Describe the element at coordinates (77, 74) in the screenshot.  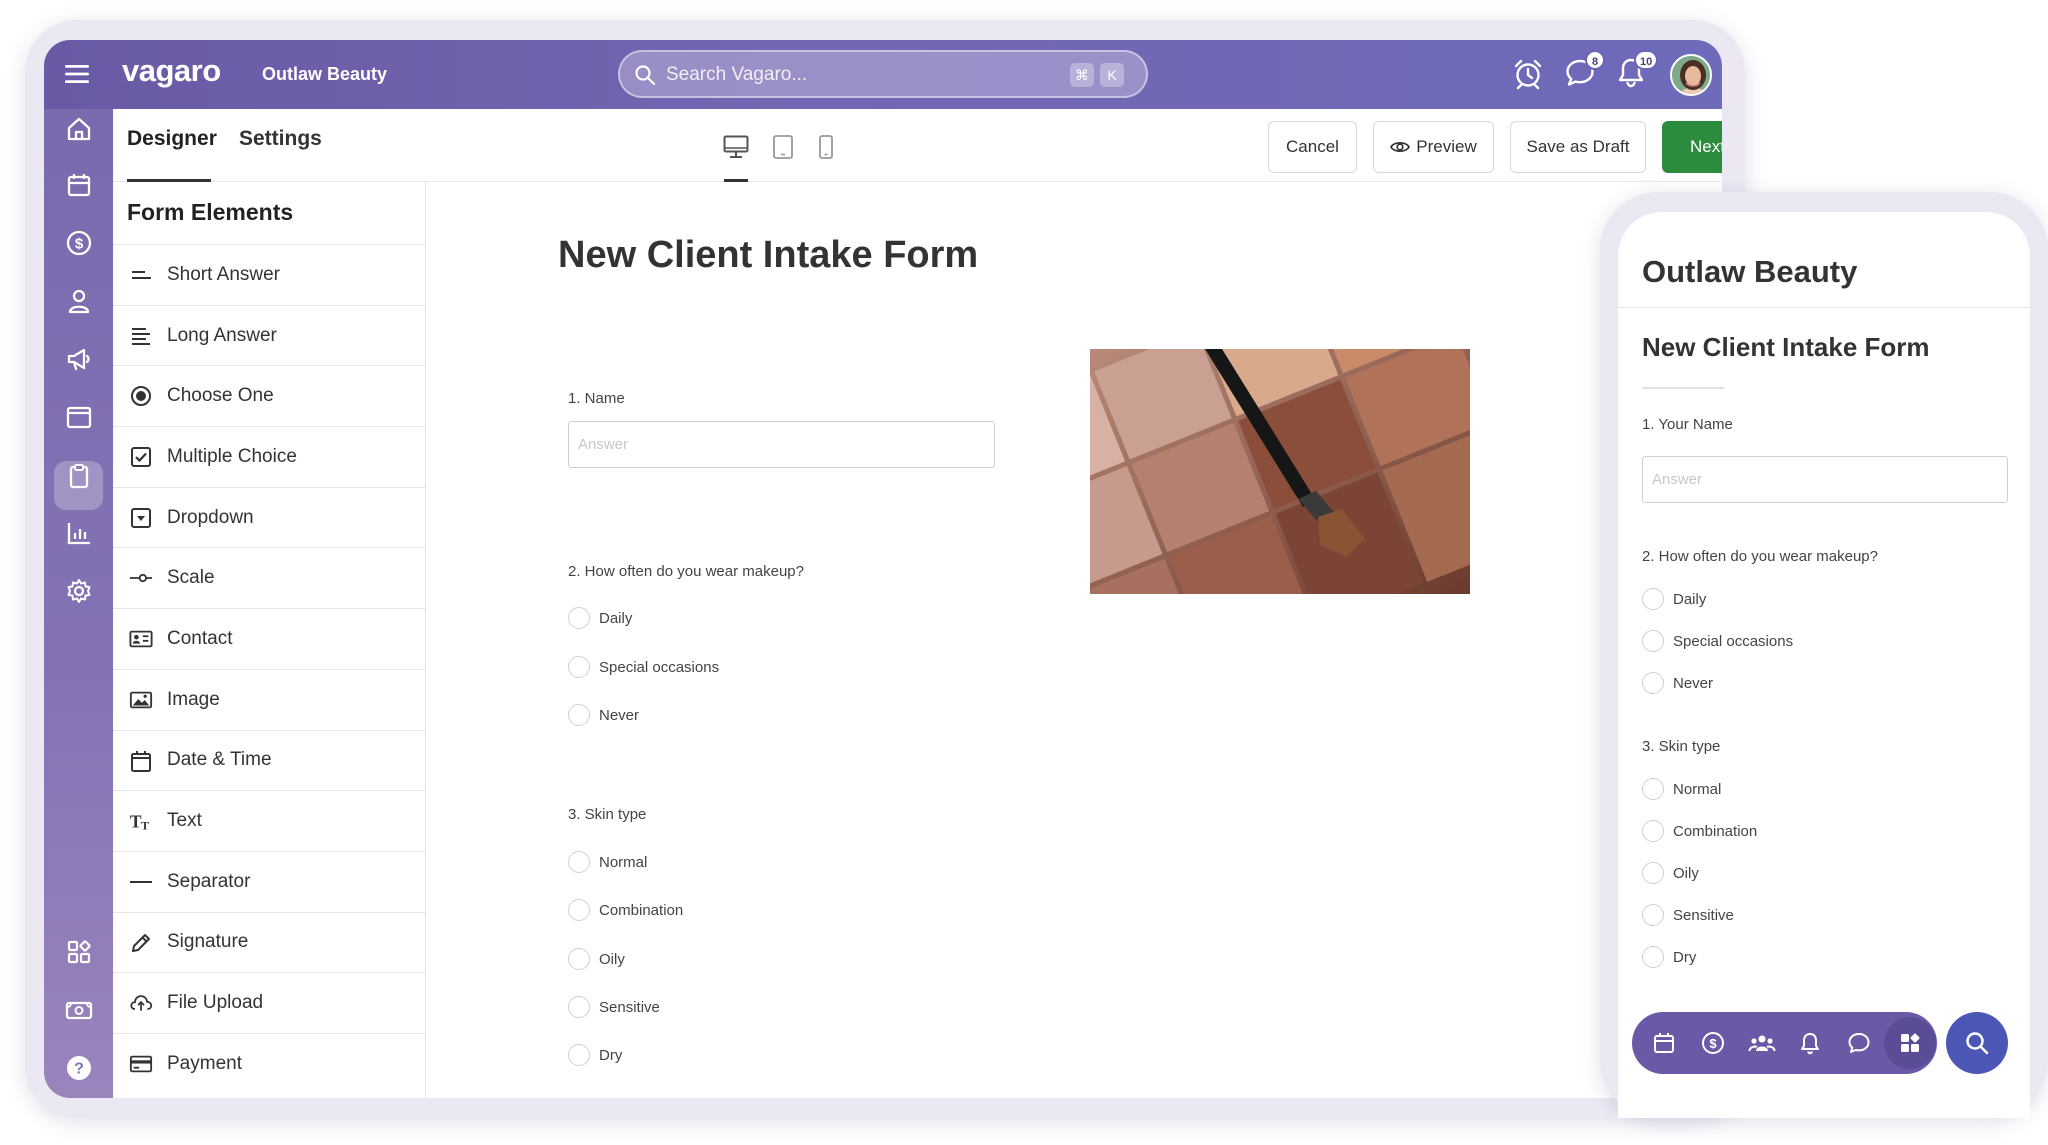
I see `menu-icon` at that location.